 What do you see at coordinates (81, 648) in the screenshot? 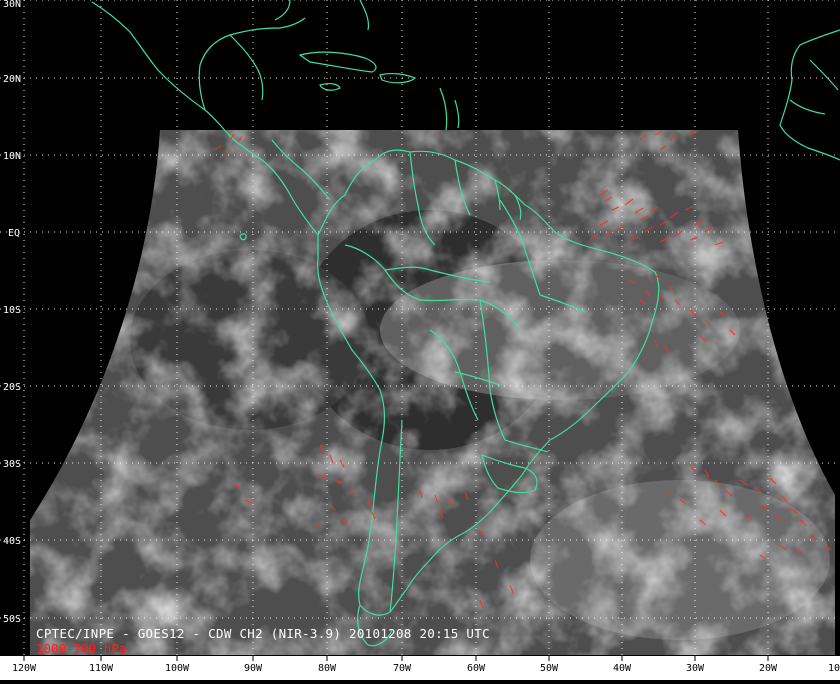
I see `pressure-level-label: 1000-700 hPa` at bounding box center [81, 648].